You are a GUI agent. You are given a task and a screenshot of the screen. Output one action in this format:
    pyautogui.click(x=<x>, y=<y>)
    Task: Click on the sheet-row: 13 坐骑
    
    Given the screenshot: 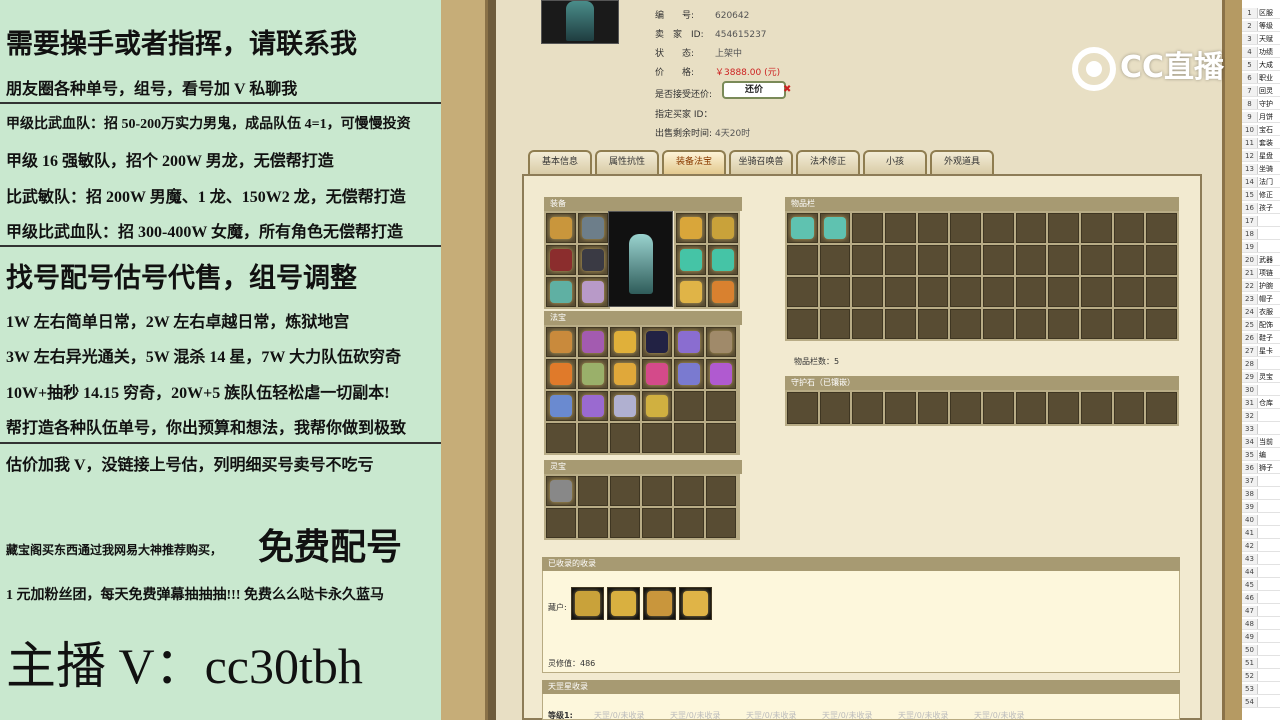 What is the action you would take?
    pyautogui.click(x=1261, y=169)
    